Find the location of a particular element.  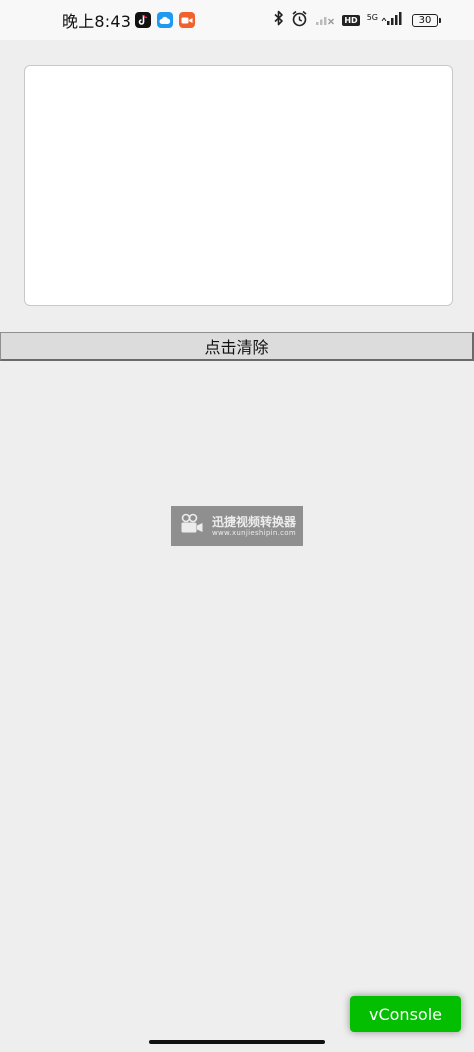

vconsole-button: vConsole is located at coordinates (405, 1014).